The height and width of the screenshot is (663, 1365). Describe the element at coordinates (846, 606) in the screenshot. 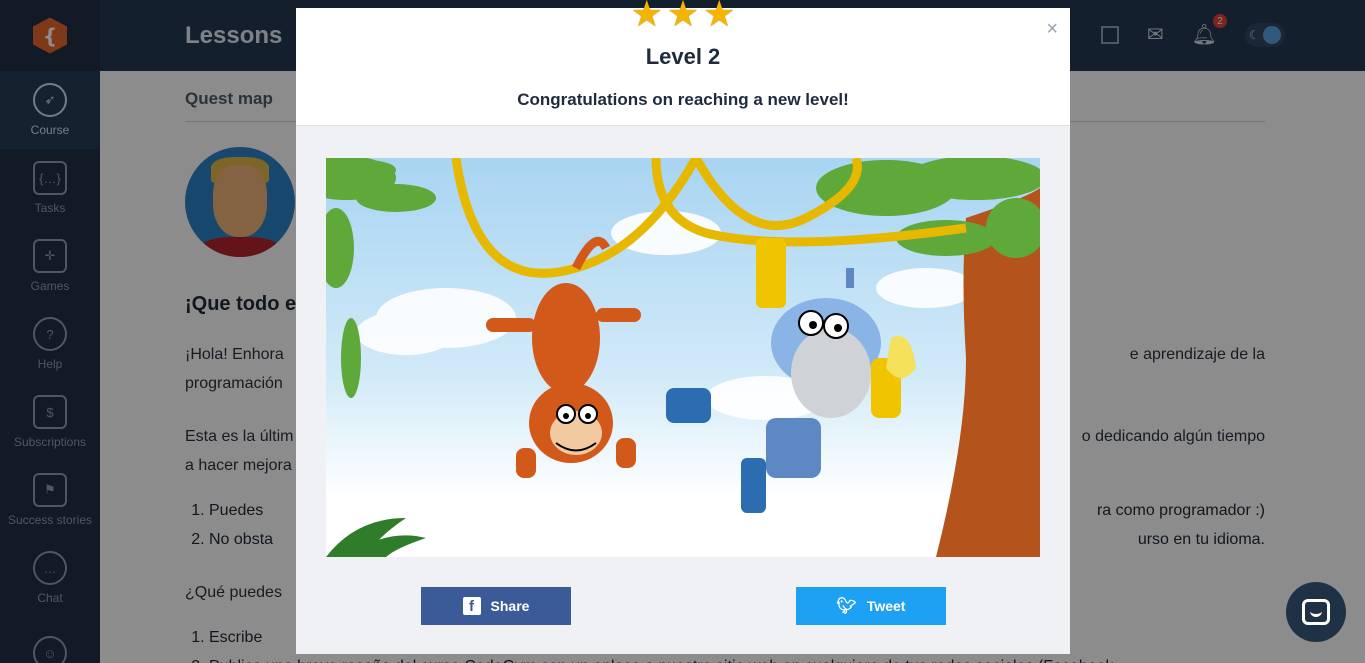

I see `twitter-icon: 🐦︎` at that location.